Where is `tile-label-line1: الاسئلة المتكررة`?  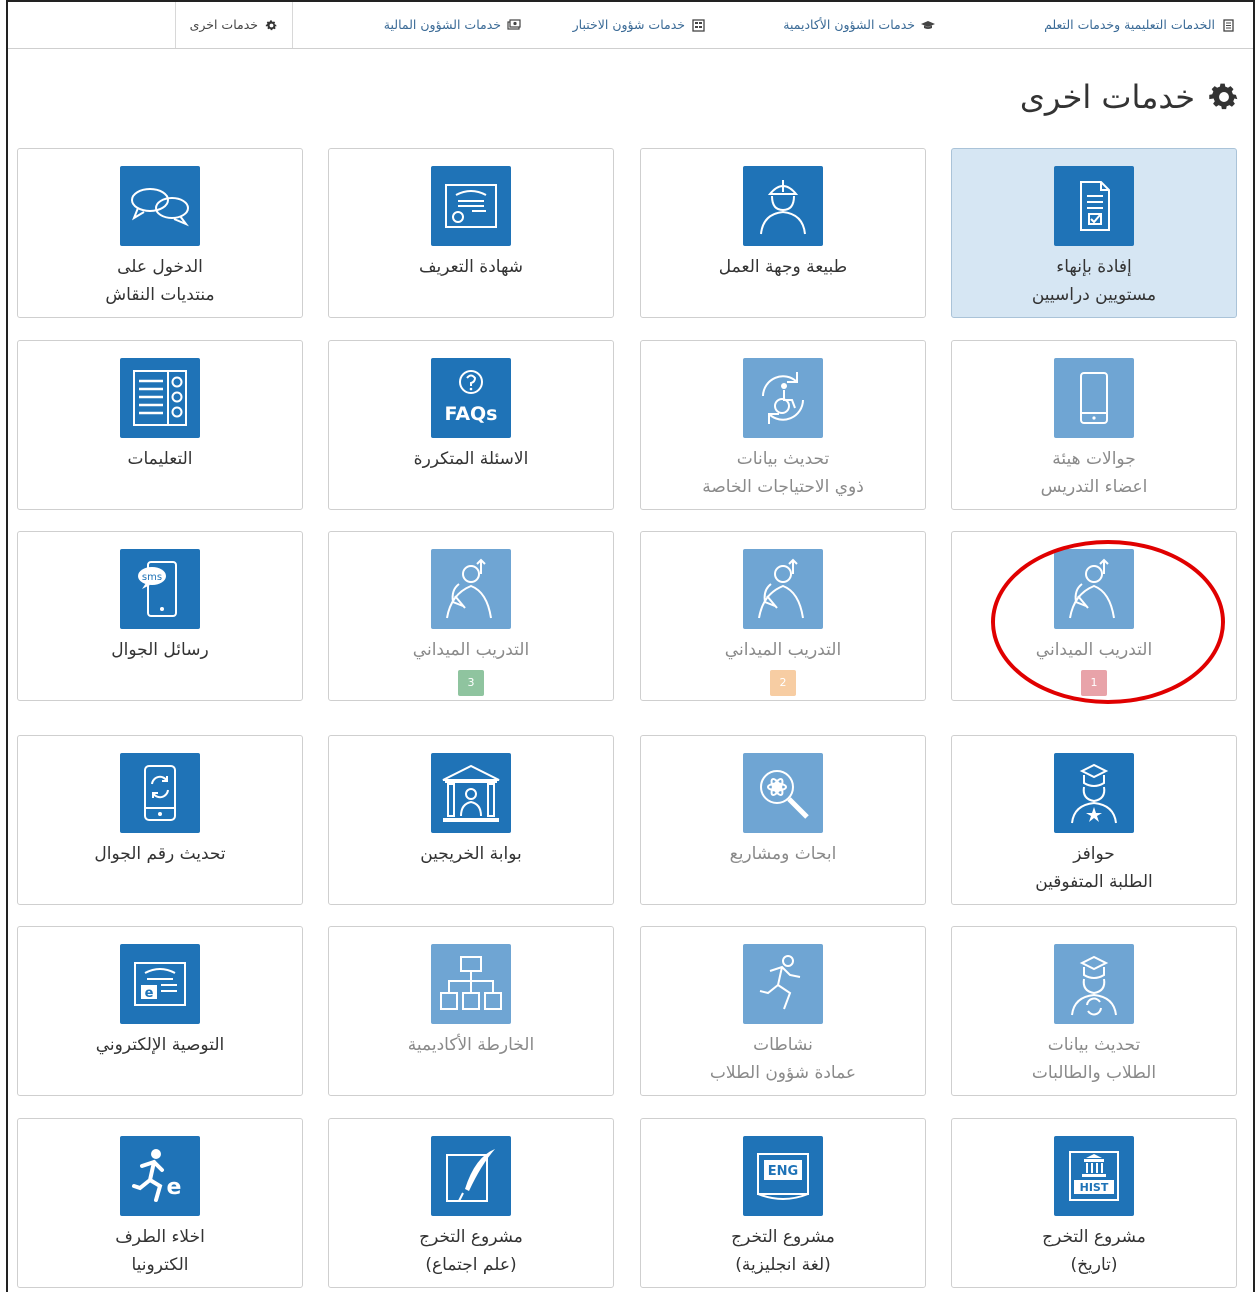 tile-label-line1: الاسئلة المتكررة is located at coordinates (471, 459).